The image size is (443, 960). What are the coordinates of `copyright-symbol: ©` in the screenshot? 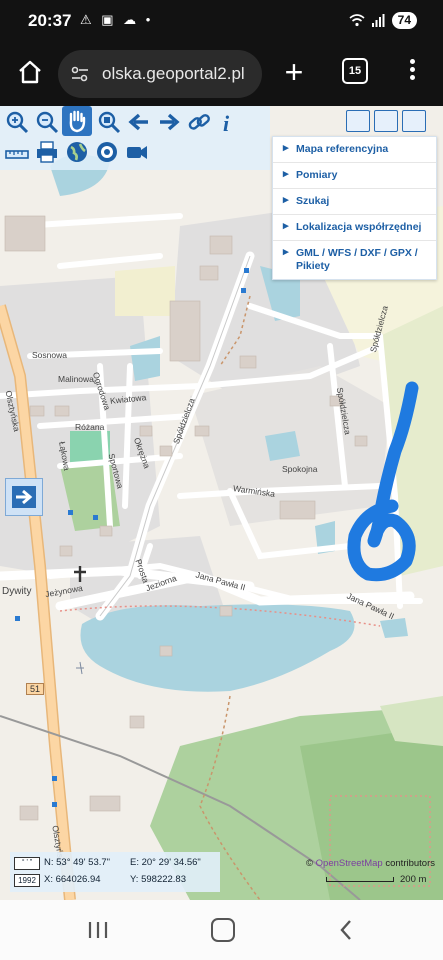 It's located at (309, 863).